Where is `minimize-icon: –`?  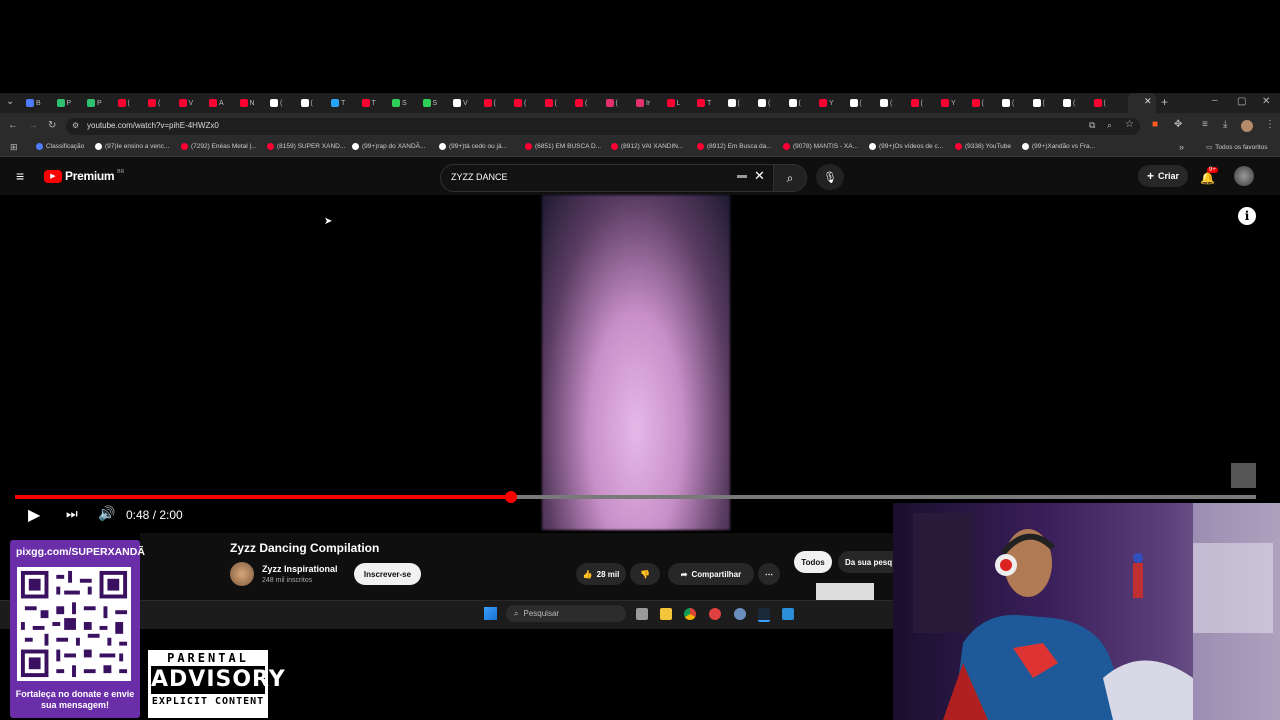 minimize-icon: – is located at coordinates (1215, 100).